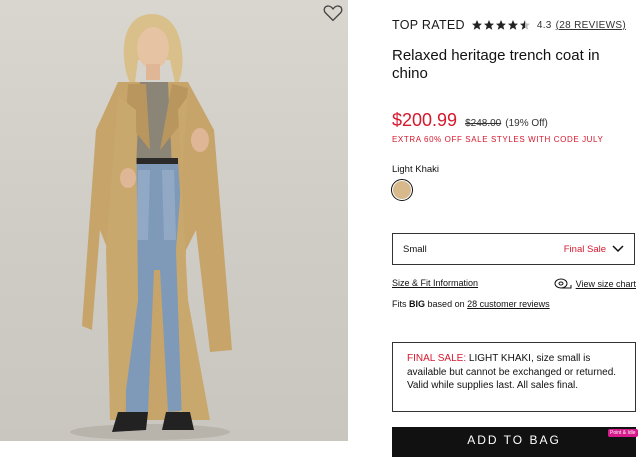 The height and width of the screenshot is (457, 640). What do you see at coordinates (514, 442) in the screenshot?
I see `add-to-bag-button: ADD TO BAG` at bounding box center [514, 442].